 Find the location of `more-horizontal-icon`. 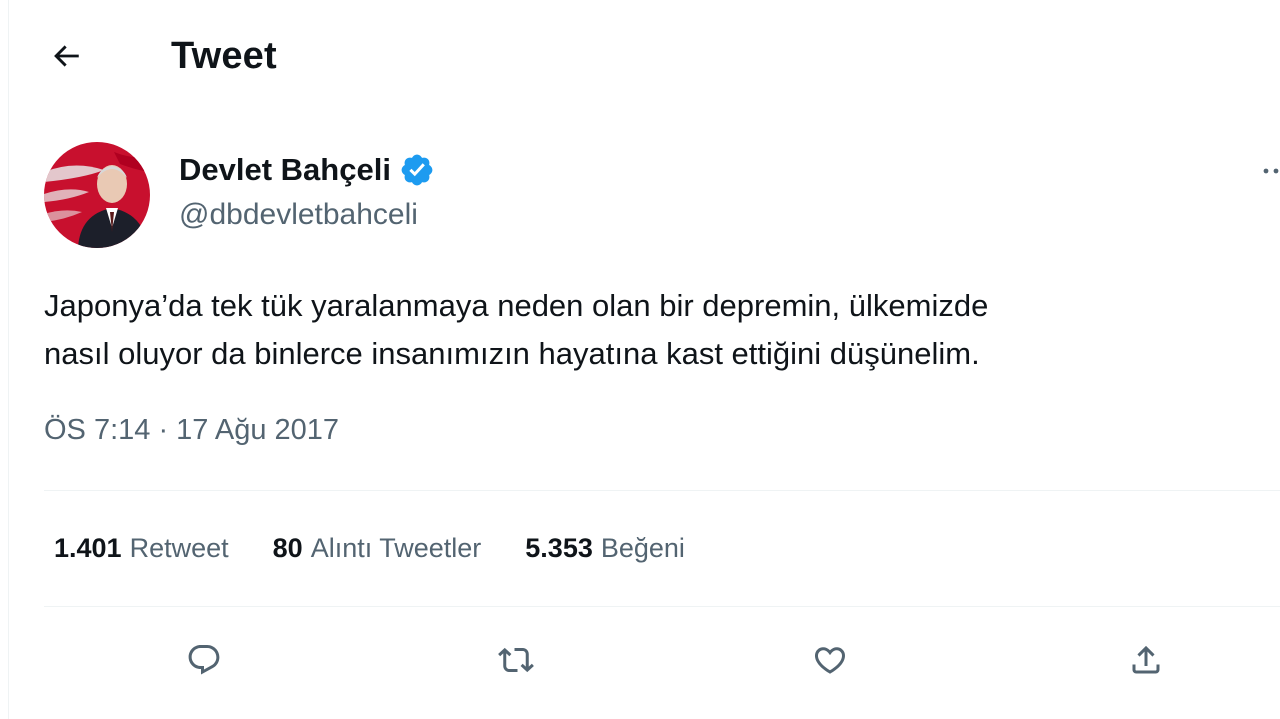

more-horizontal-icon is located at coordinates (1271, 171).